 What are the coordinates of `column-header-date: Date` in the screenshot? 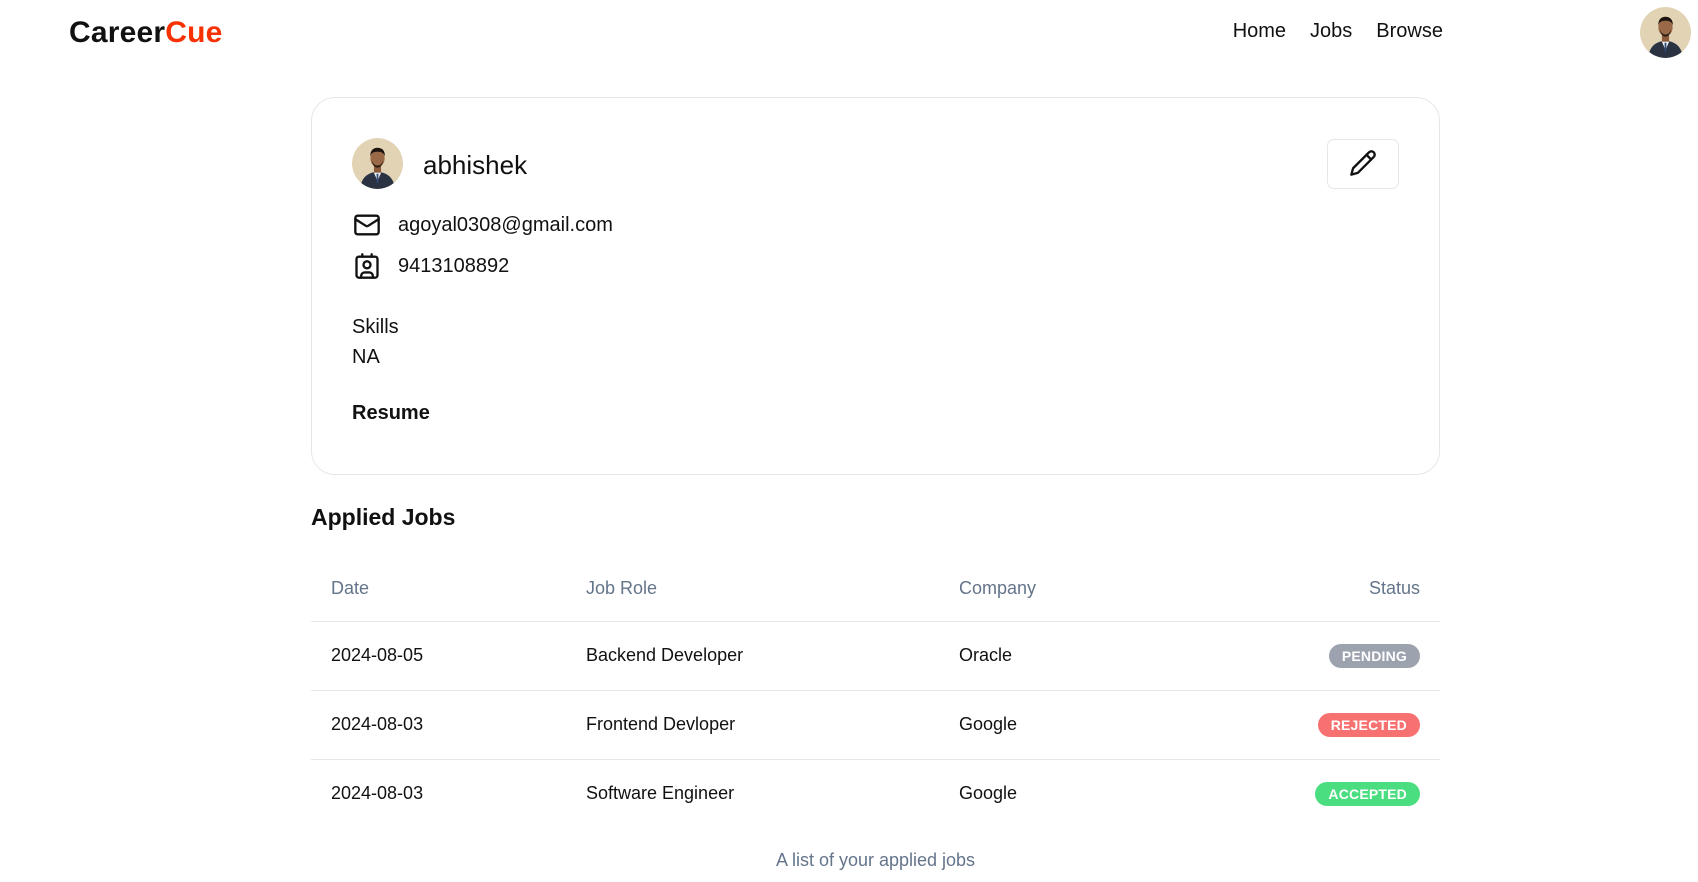 It's located at (438, 589).